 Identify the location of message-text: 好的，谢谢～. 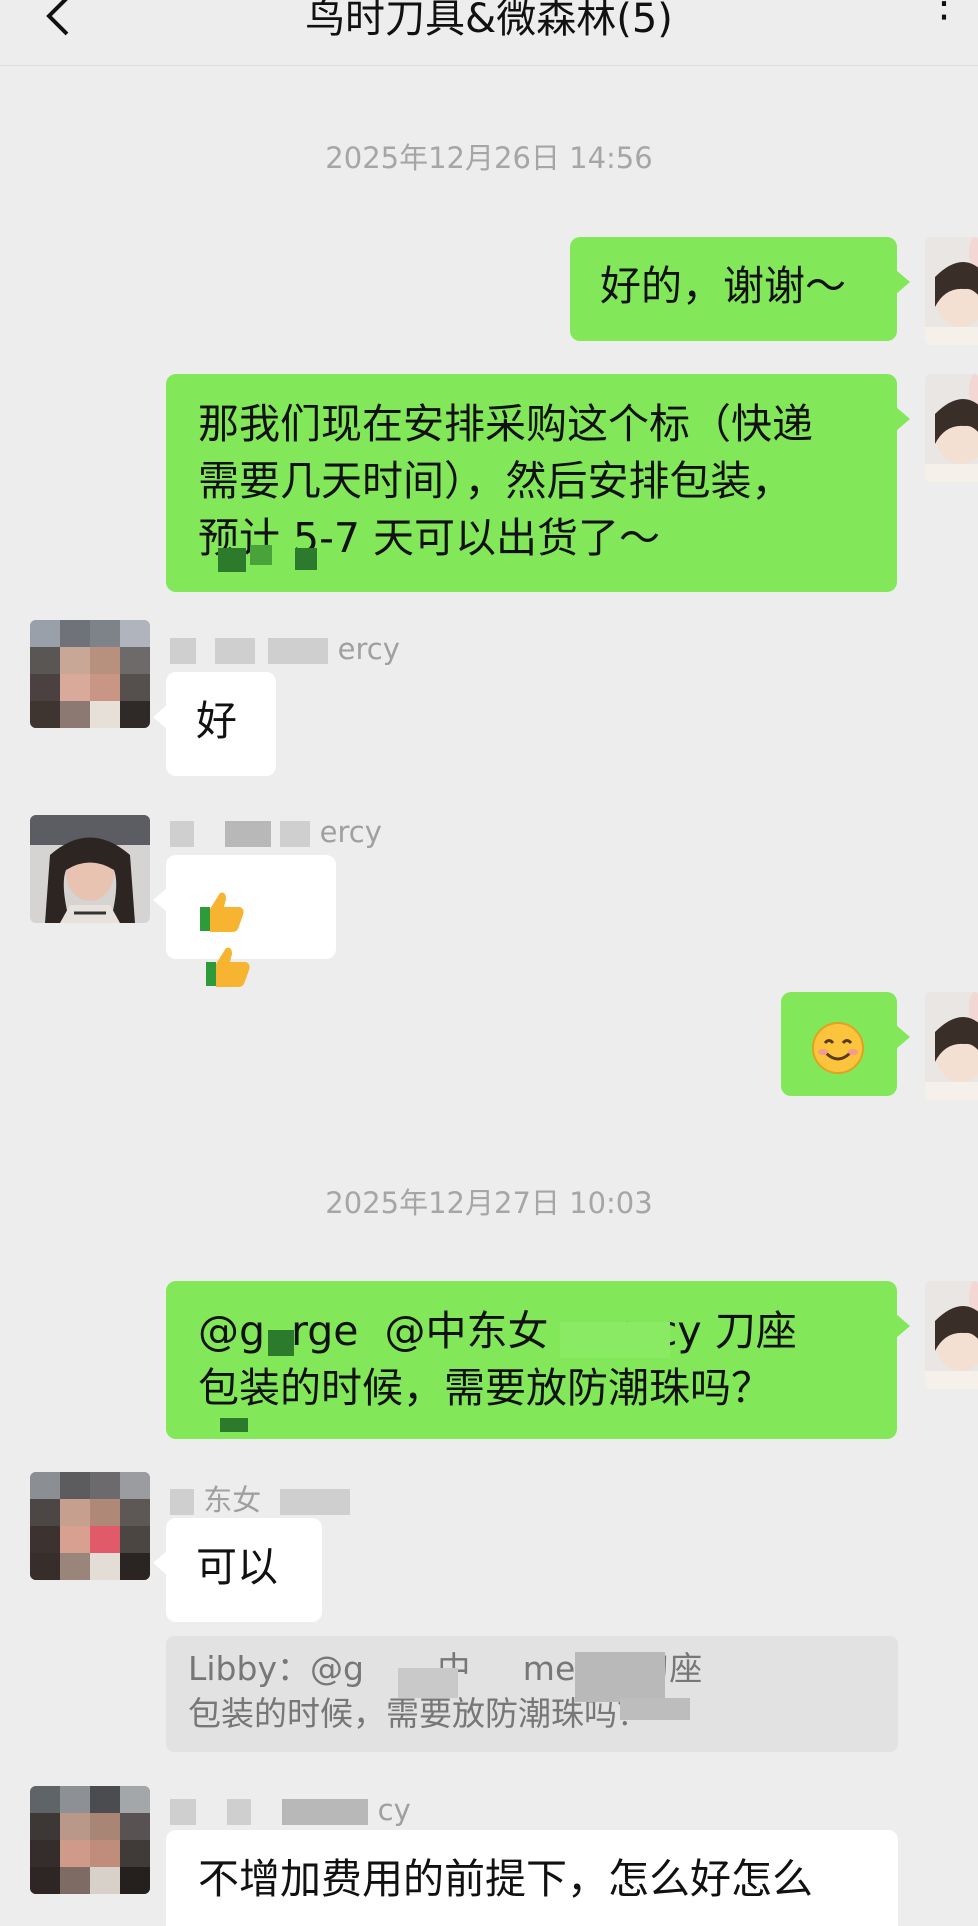
(723, 286).